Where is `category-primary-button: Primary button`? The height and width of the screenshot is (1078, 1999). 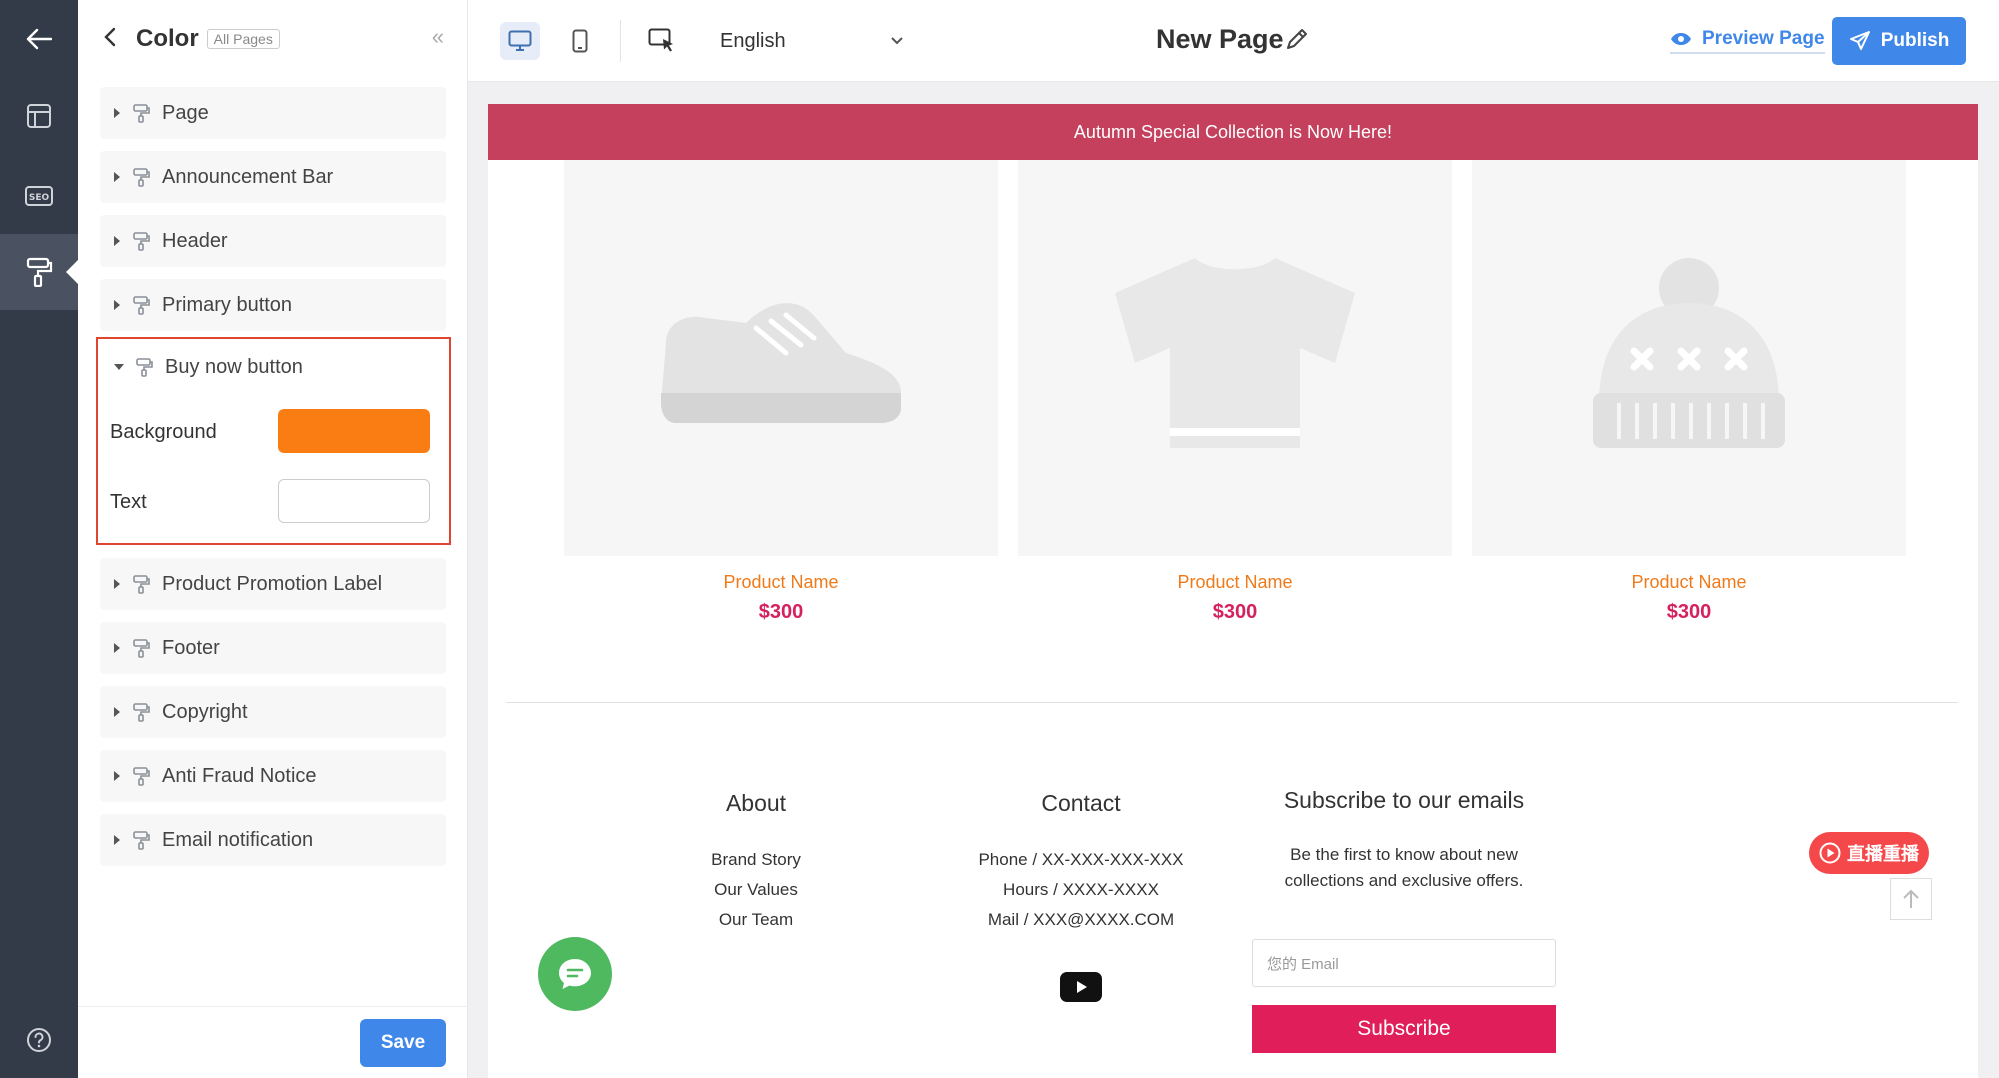 category-primary-button: Primary button is located at coordinates (273, 305).